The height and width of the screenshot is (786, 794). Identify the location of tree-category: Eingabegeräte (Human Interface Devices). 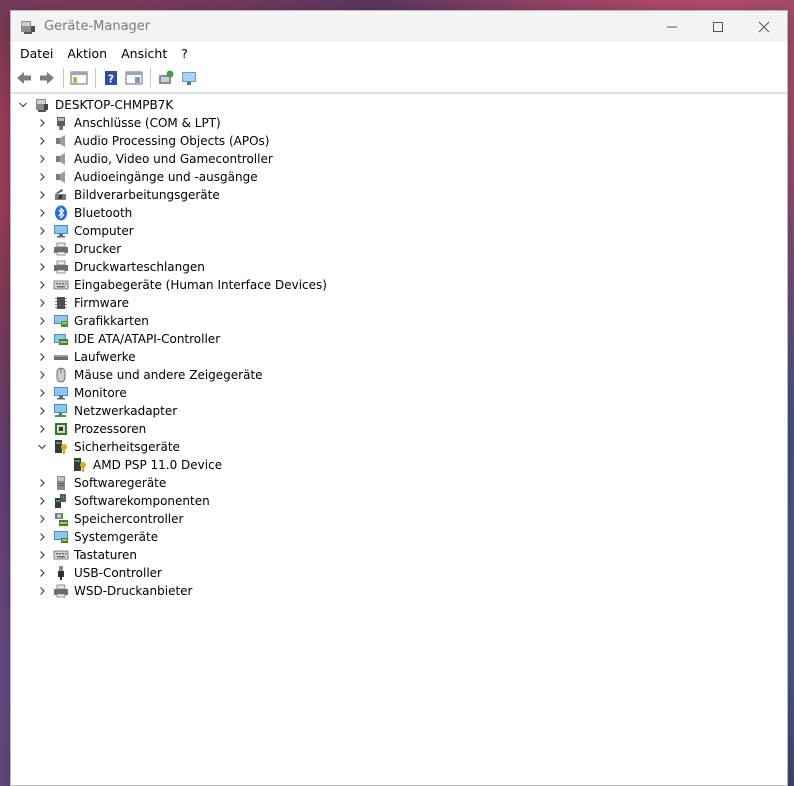
(399, 285).